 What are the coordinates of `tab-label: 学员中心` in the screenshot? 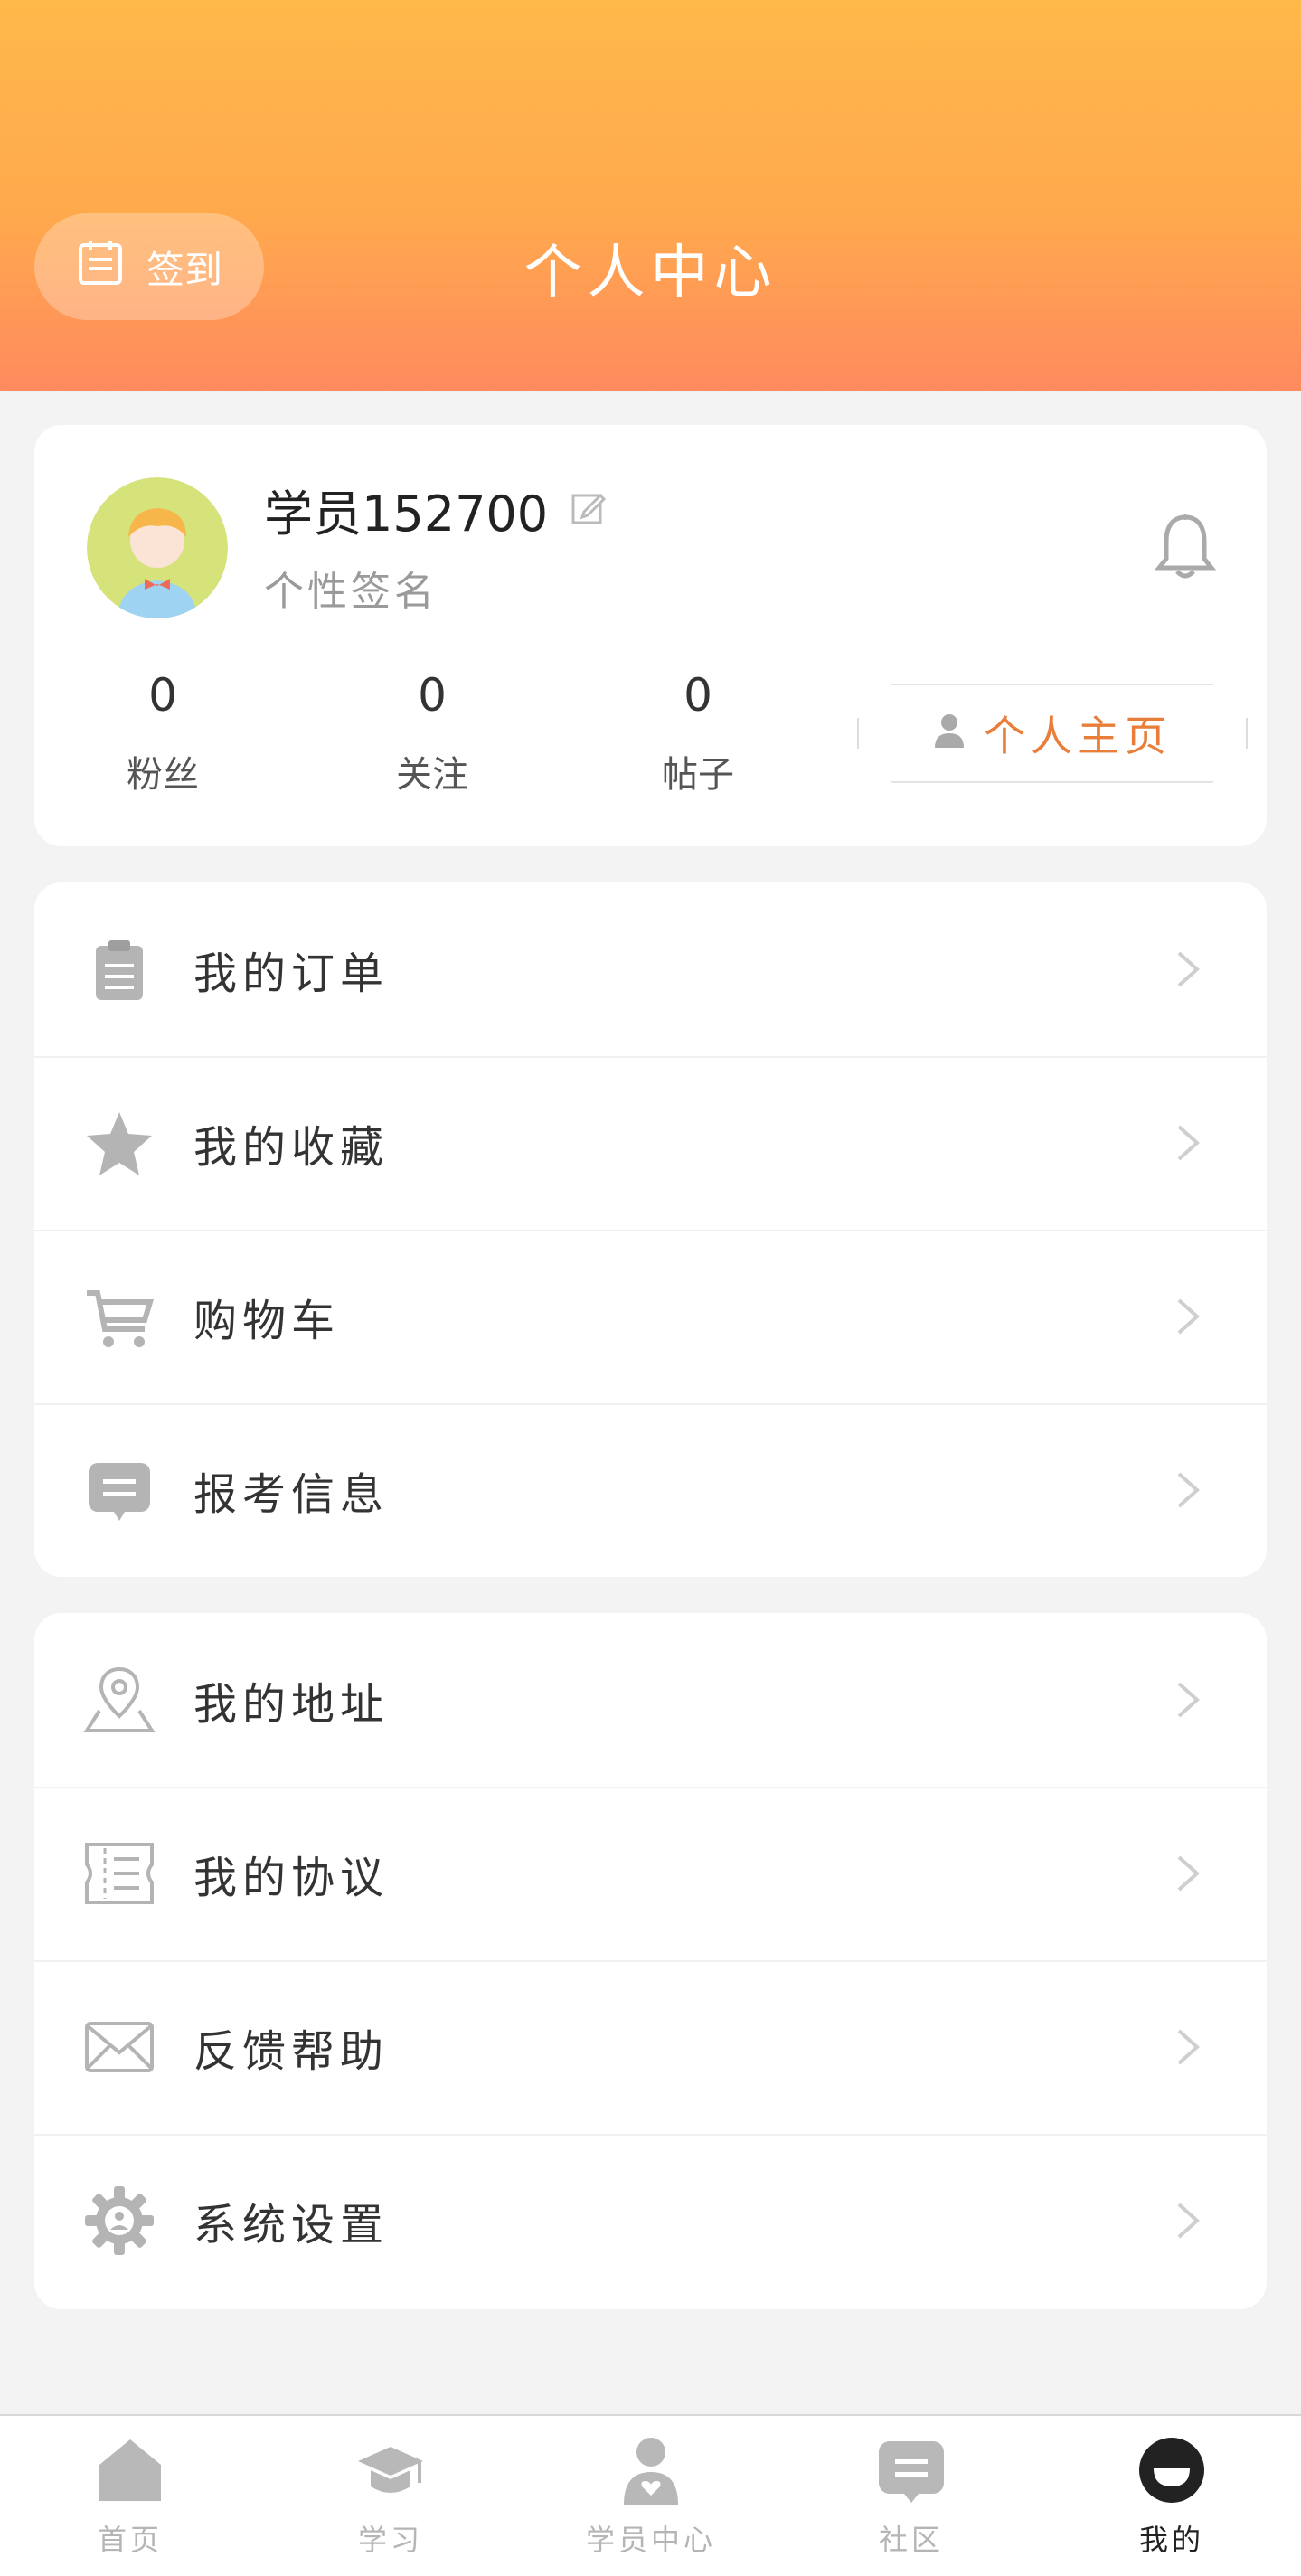 It's located at (650, 2540).